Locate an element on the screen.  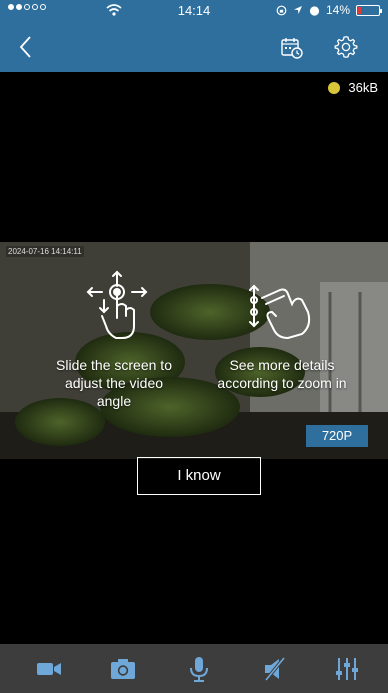
stream-status-dot is located at coordinates (334, 87).